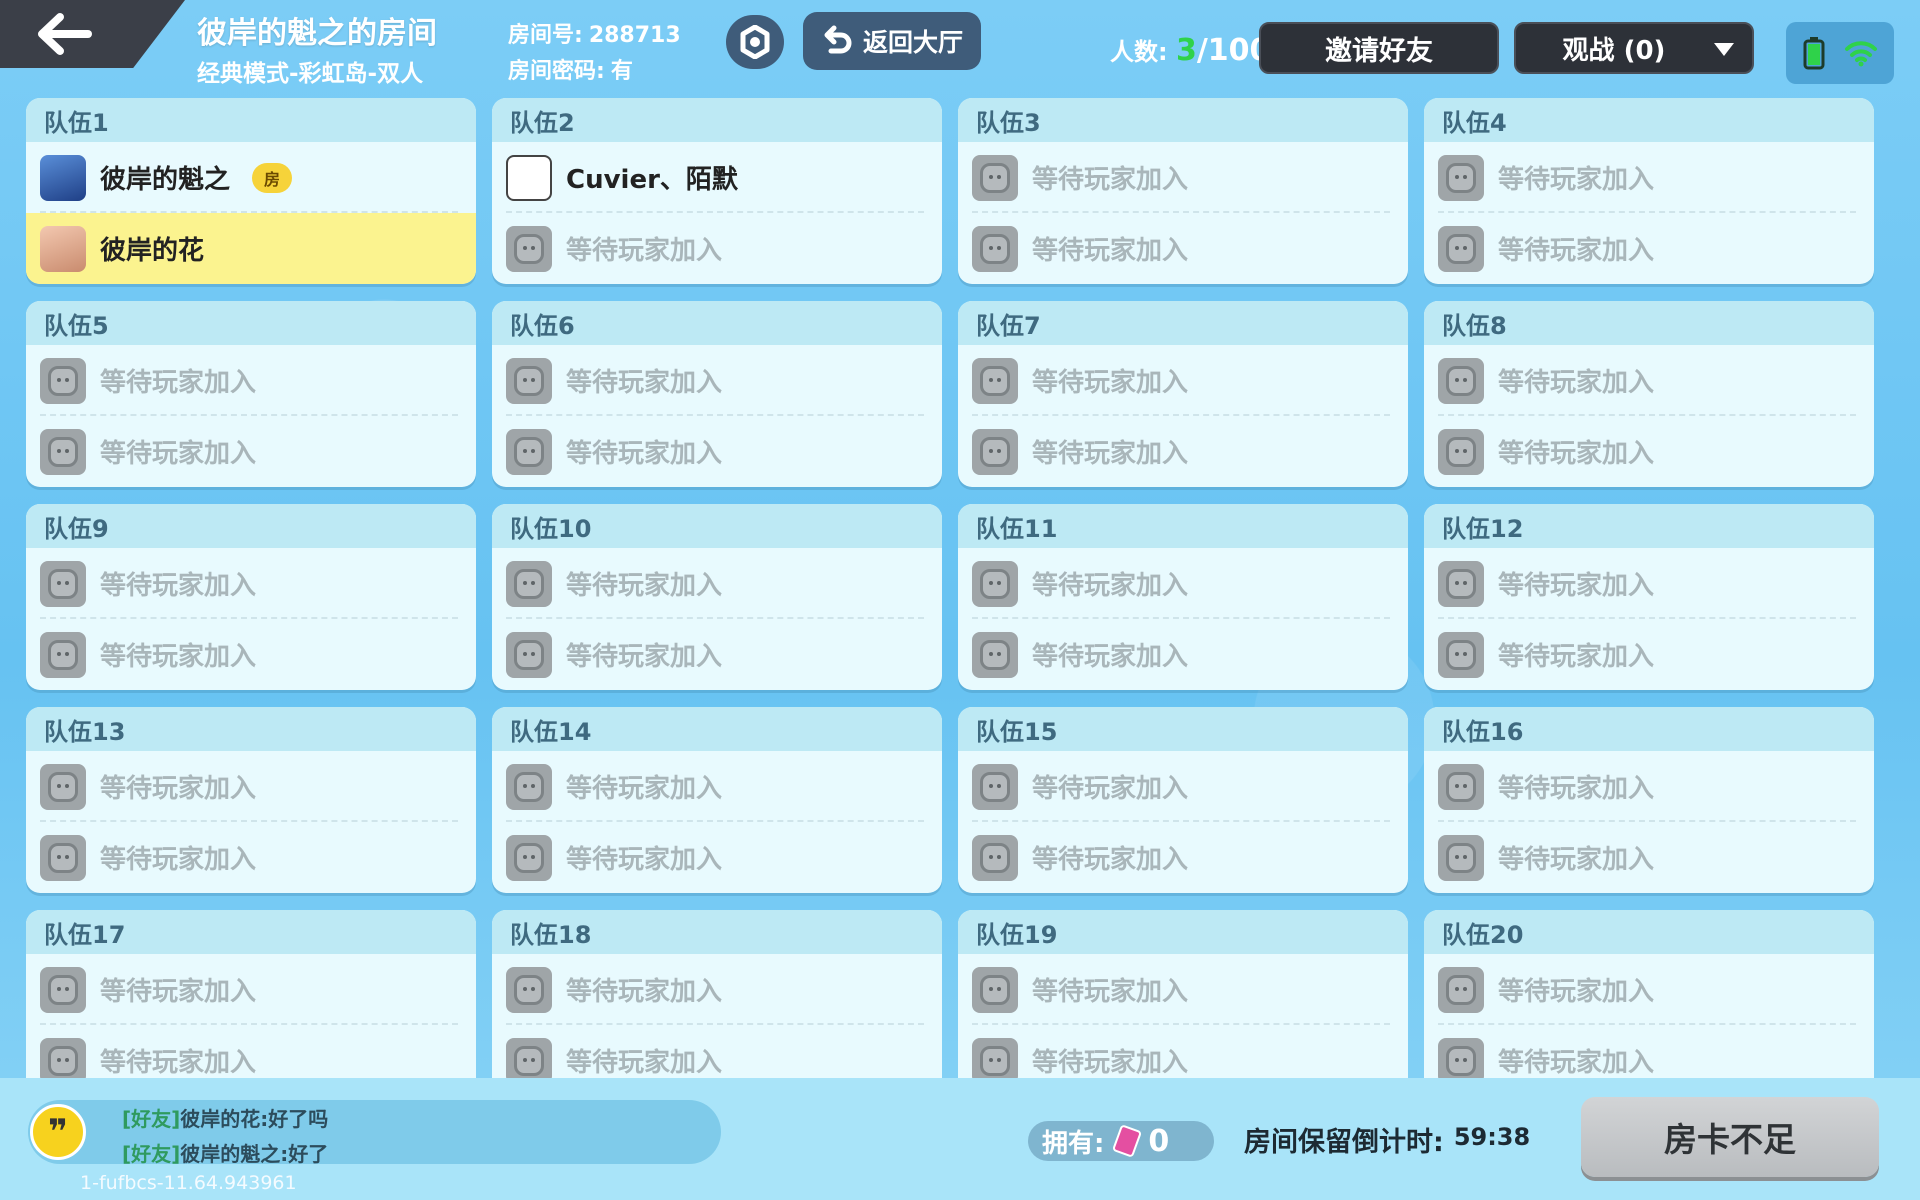  I want to click on invite-friends-button: 邀请好友, so click(1379, 48).